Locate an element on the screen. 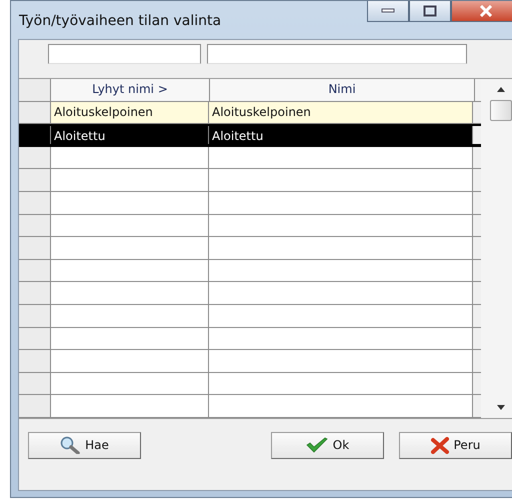 The image size is (512, 502). table-row: Aloitettu Aloitettu is located at coordinates (250, 135).